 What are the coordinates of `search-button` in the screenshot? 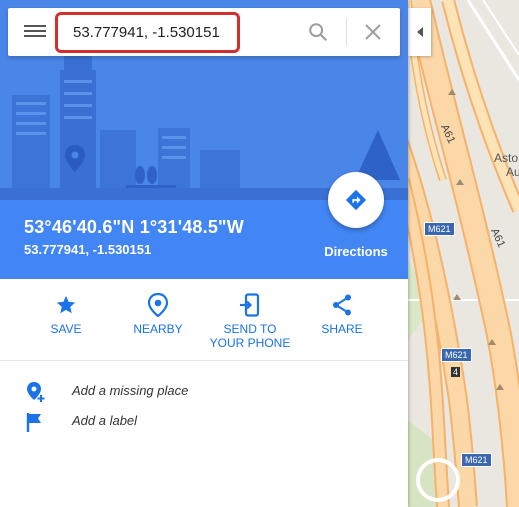 It's located at (318, 34).